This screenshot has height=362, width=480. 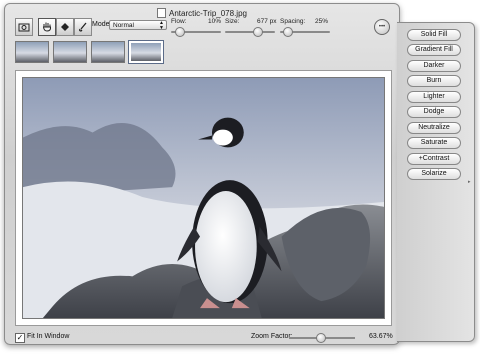 I want to click on zoom-factor-label: Zoom Factor:, so click(x=272, y=336).